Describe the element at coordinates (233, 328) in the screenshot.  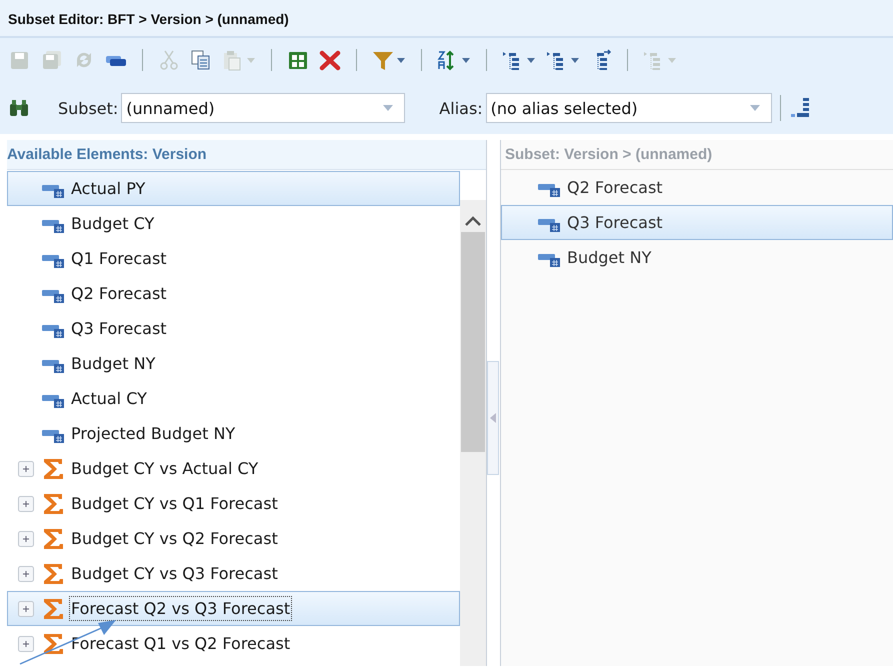
I see `tree-item: Q3 Forecast` at that location.